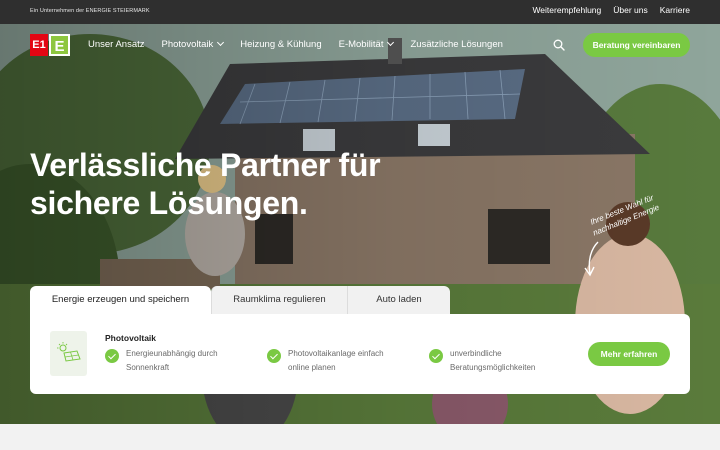 The width and height of the screenshot is (720, 450). What do you see at coordinates (172, 361) in the screenshot?
I see `feature-text: Energieunabhängig durch Sonnenkraft` at bounding box center [172, 361].